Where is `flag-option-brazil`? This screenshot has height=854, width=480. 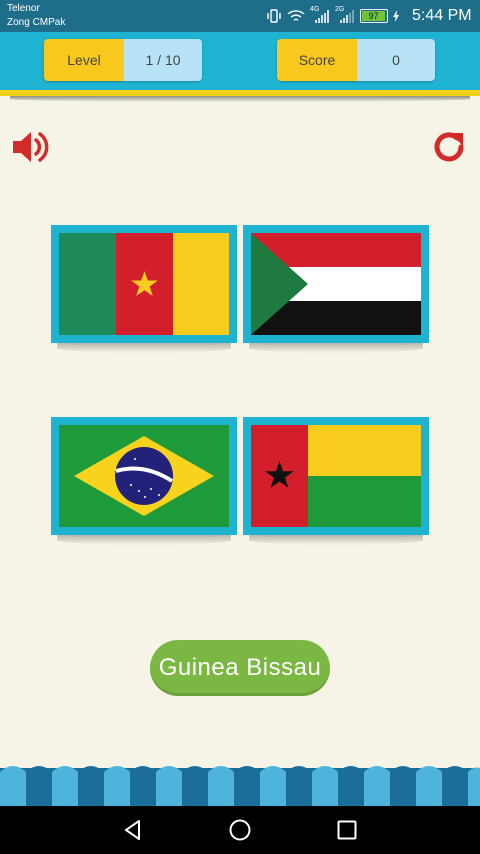
flag-option-brazil is located at coordinates (144, 481).